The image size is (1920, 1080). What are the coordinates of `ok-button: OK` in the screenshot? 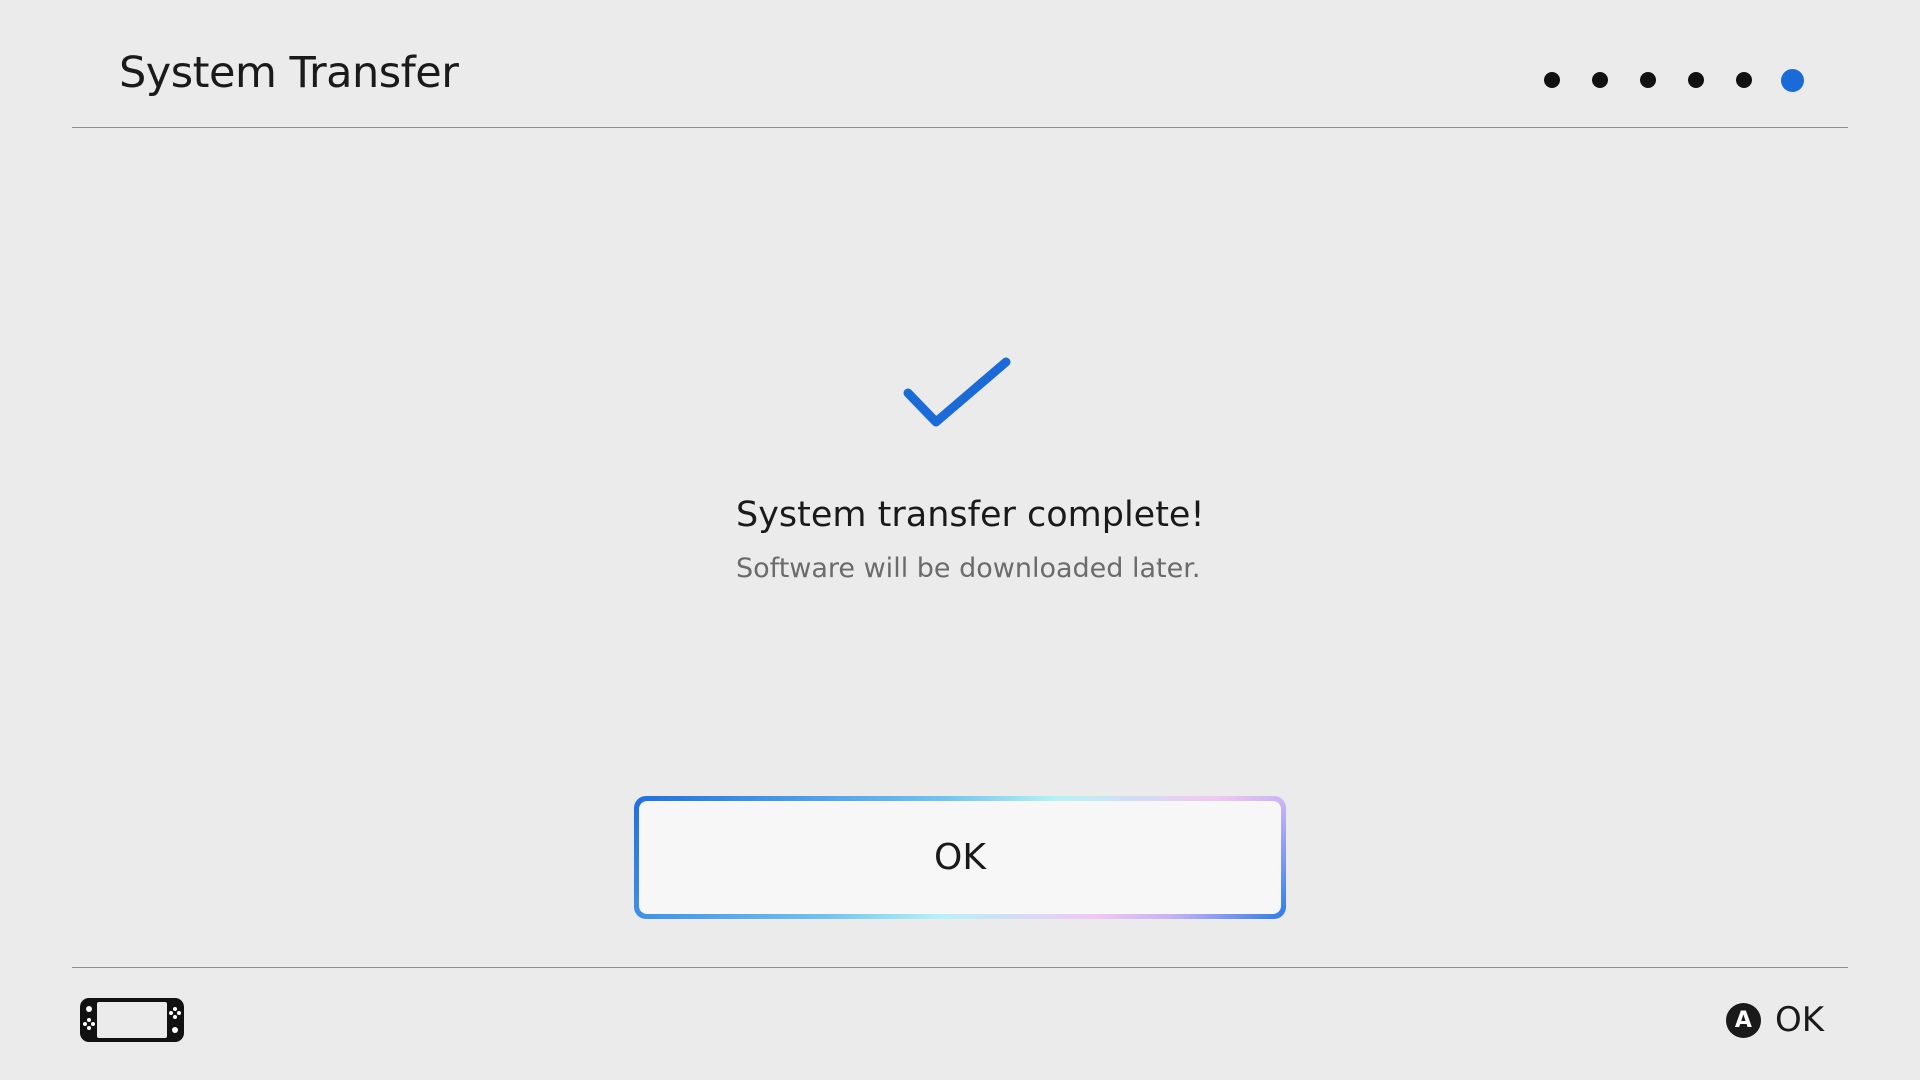 It's located at (960, 857).